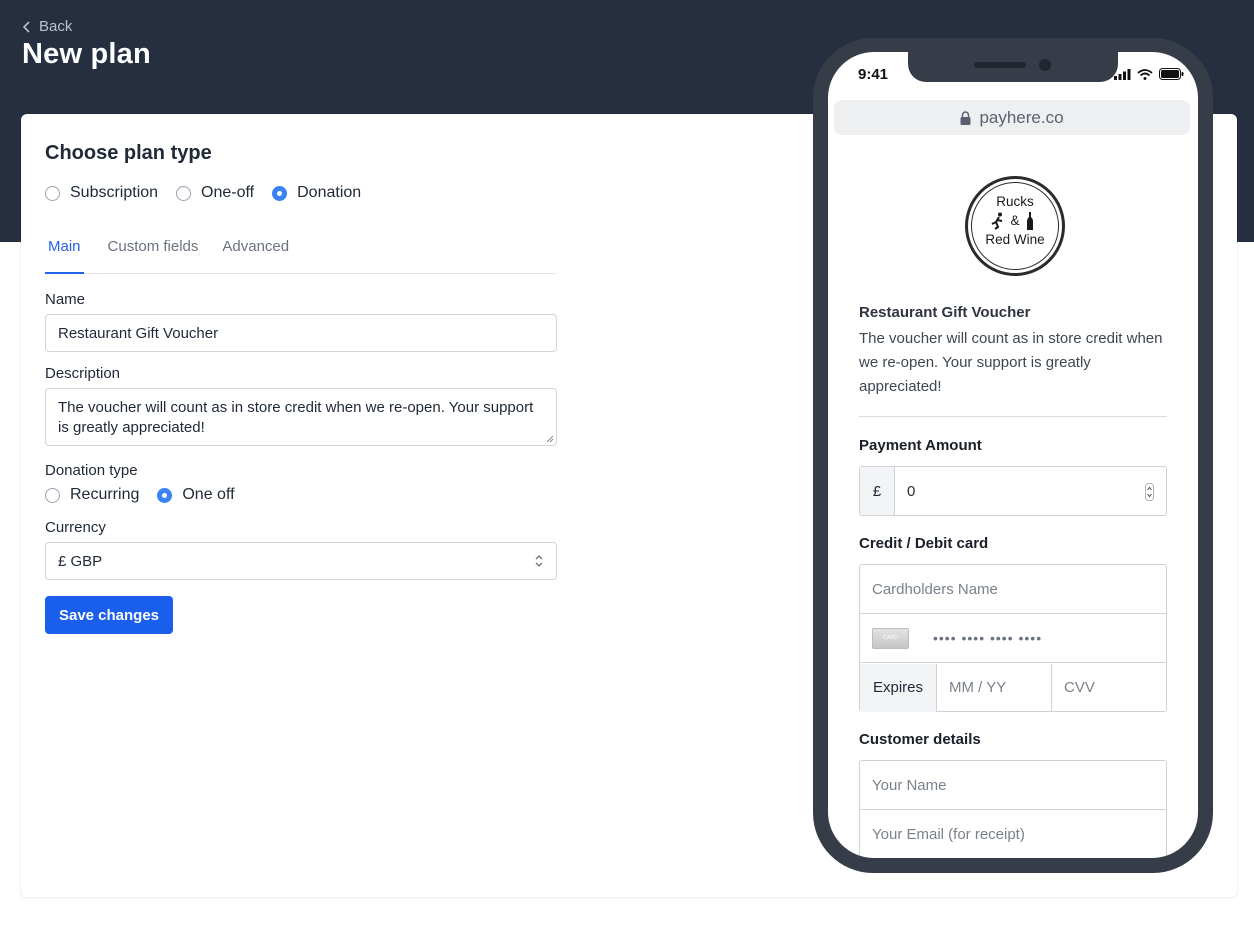  I want to click on donation-type-recurring-label: Recurring, so click(105, 494).